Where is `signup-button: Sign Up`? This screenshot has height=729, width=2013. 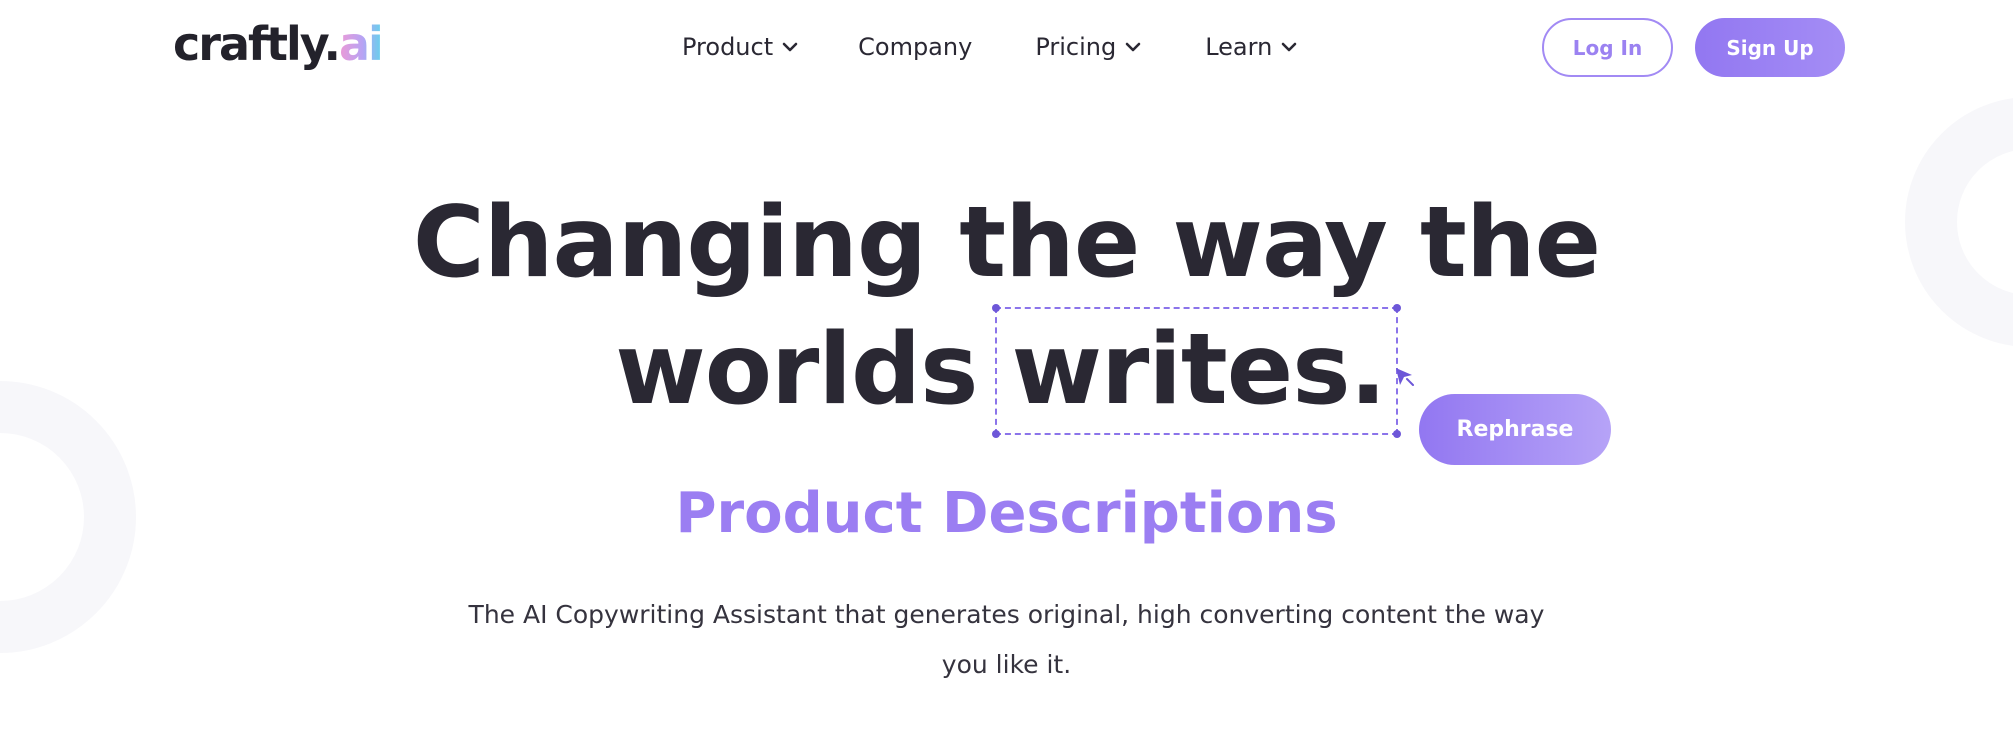 signup-button: Sign Up is located at coordinates (1770, 47).